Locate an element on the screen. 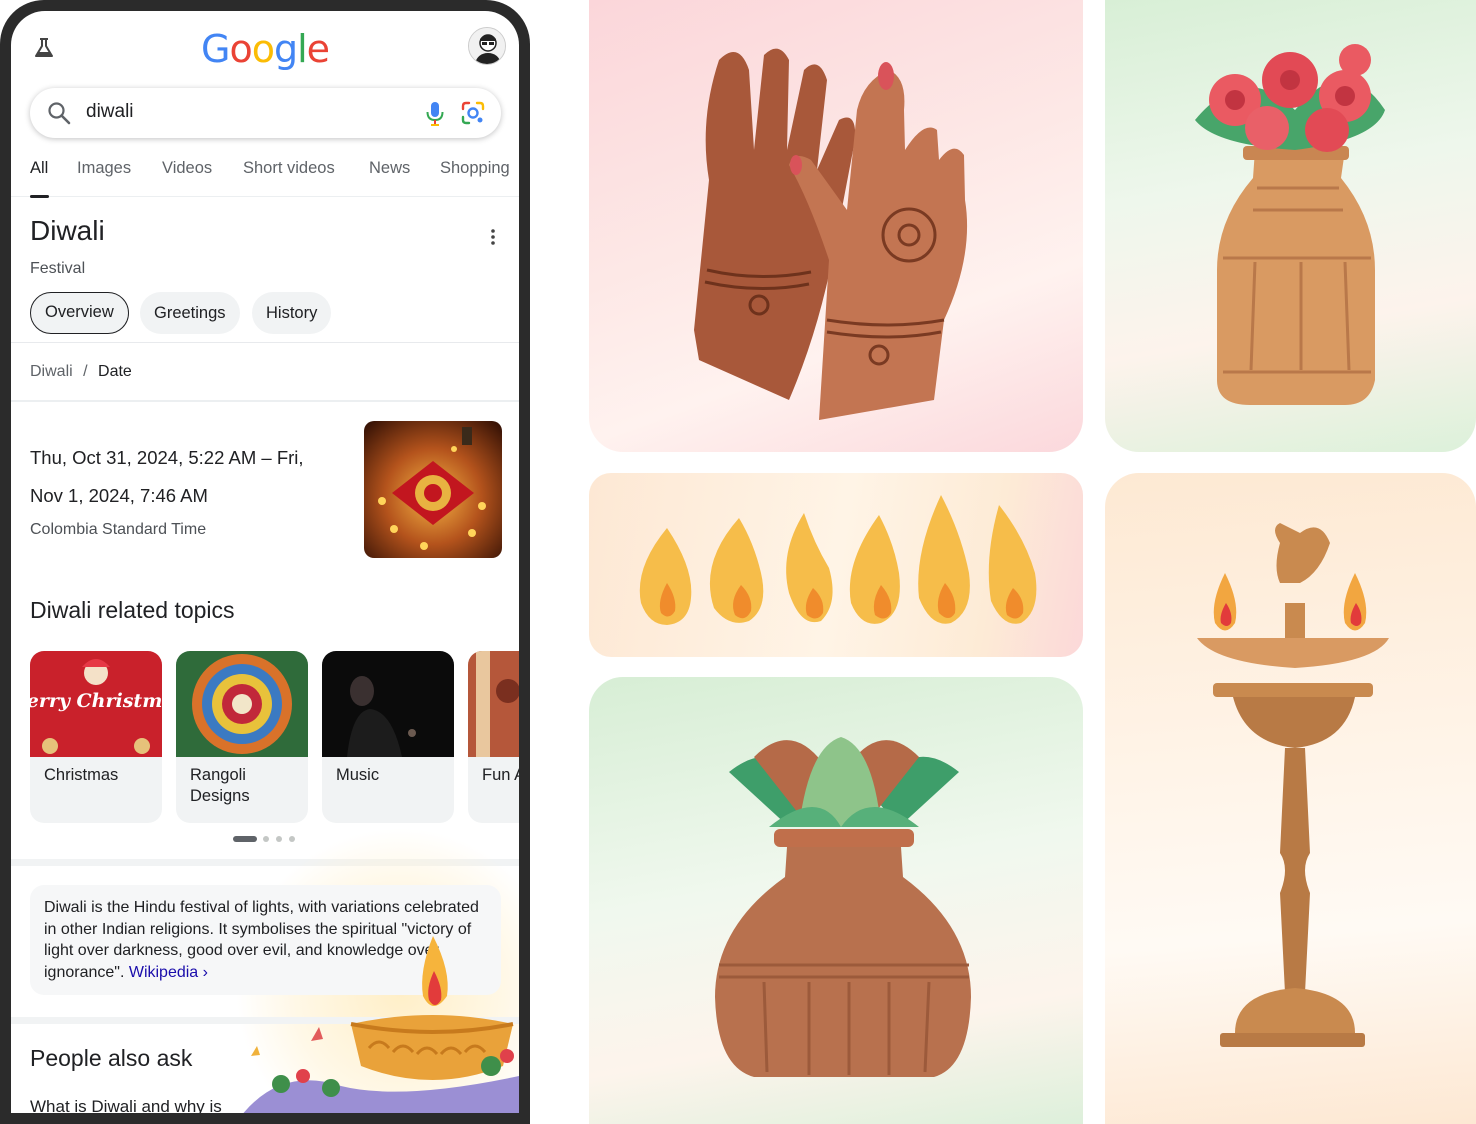 This screenshot has height=1124, width=1476. tab-images: Images is located at coordinates (104, 168).